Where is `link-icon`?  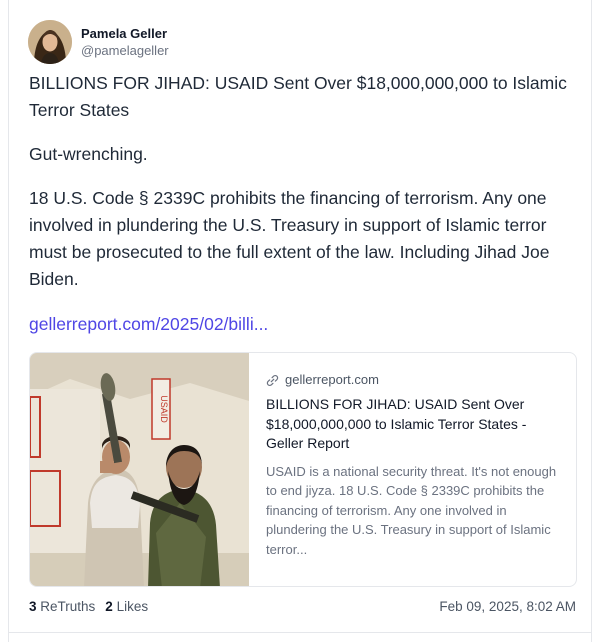 link-icon is located at coordinates (272, 380).